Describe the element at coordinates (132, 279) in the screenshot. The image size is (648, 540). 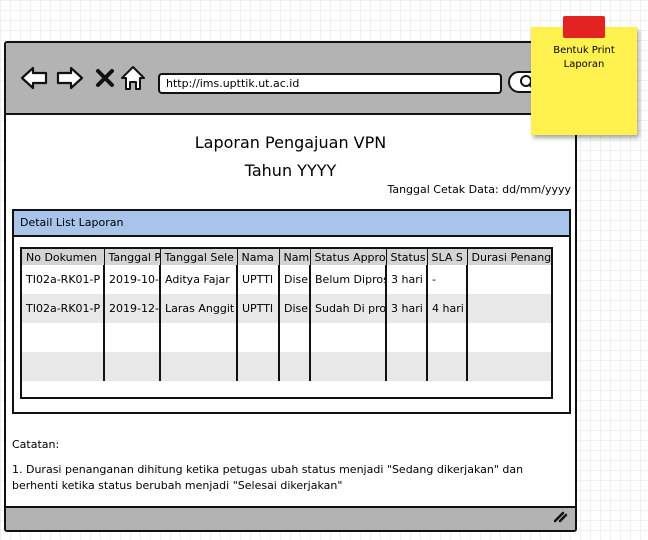
I see `table-cell: 2019-10-0` at that location.